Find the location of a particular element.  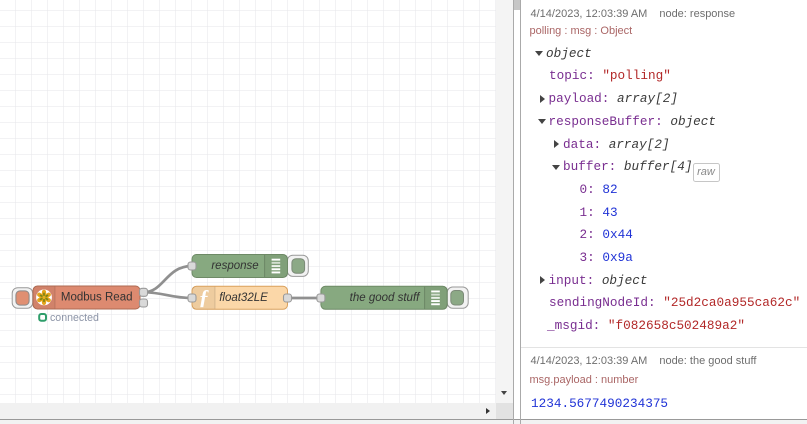

svg-text: Modbus Read is located at coordinates (97, 298).